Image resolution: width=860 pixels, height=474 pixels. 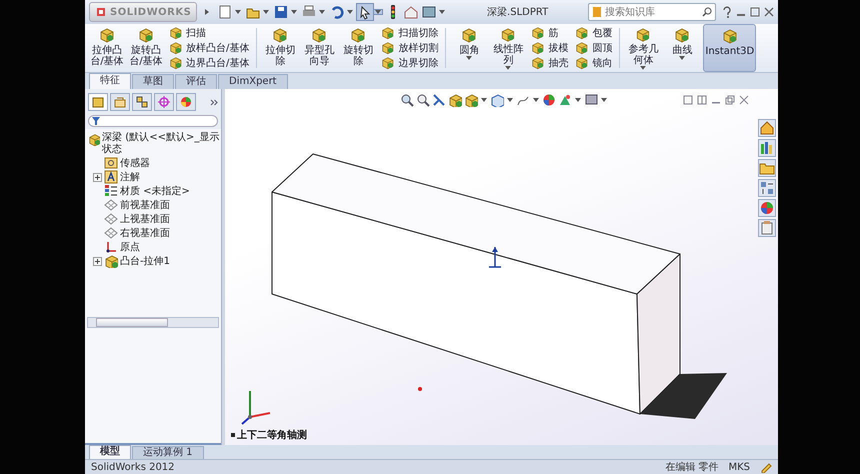 I want to click on restore-icon, so click(x=730, y=100).